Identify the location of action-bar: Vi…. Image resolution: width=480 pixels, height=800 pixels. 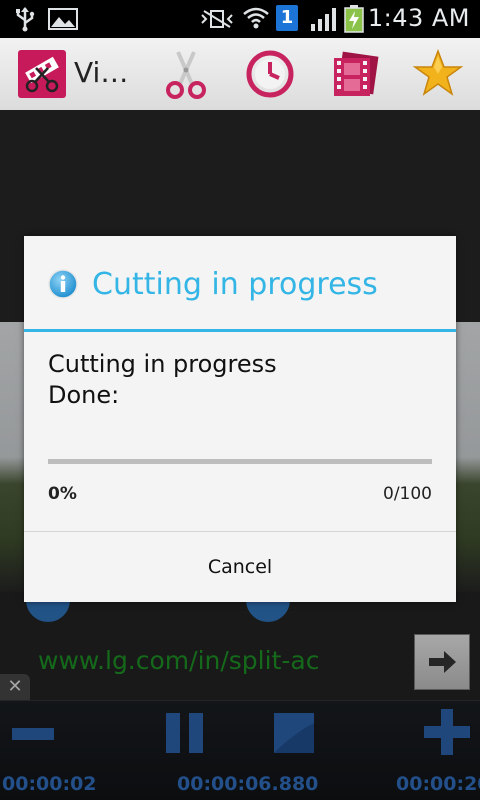
(240, 74).